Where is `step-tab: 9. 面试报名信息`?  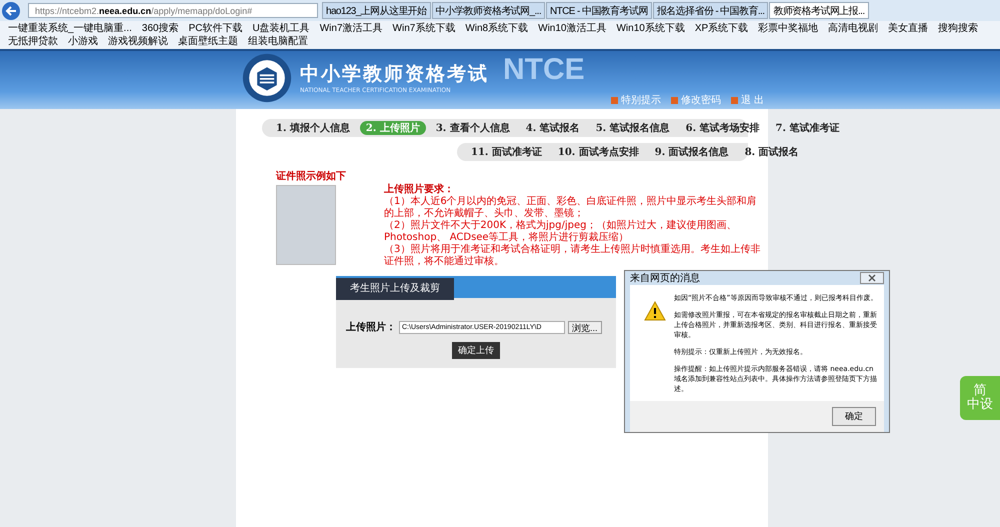 step-tab: 9. 面试报名信息 is located at coordinates (691, 152).